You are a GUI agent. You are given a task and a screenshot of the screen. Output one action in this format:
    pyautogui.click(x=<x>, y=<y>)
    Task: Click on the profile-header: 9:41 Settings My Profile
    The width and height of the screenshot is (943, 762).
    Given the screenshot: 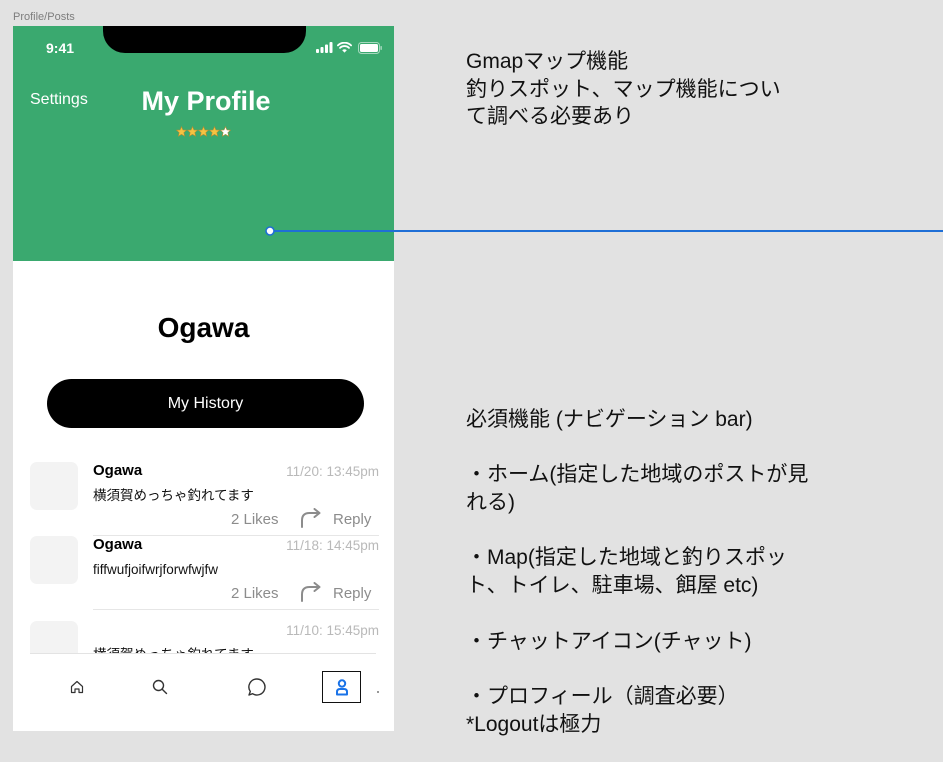 What is the action you would take?
    pyautogui.click(x=203, y=143)
    